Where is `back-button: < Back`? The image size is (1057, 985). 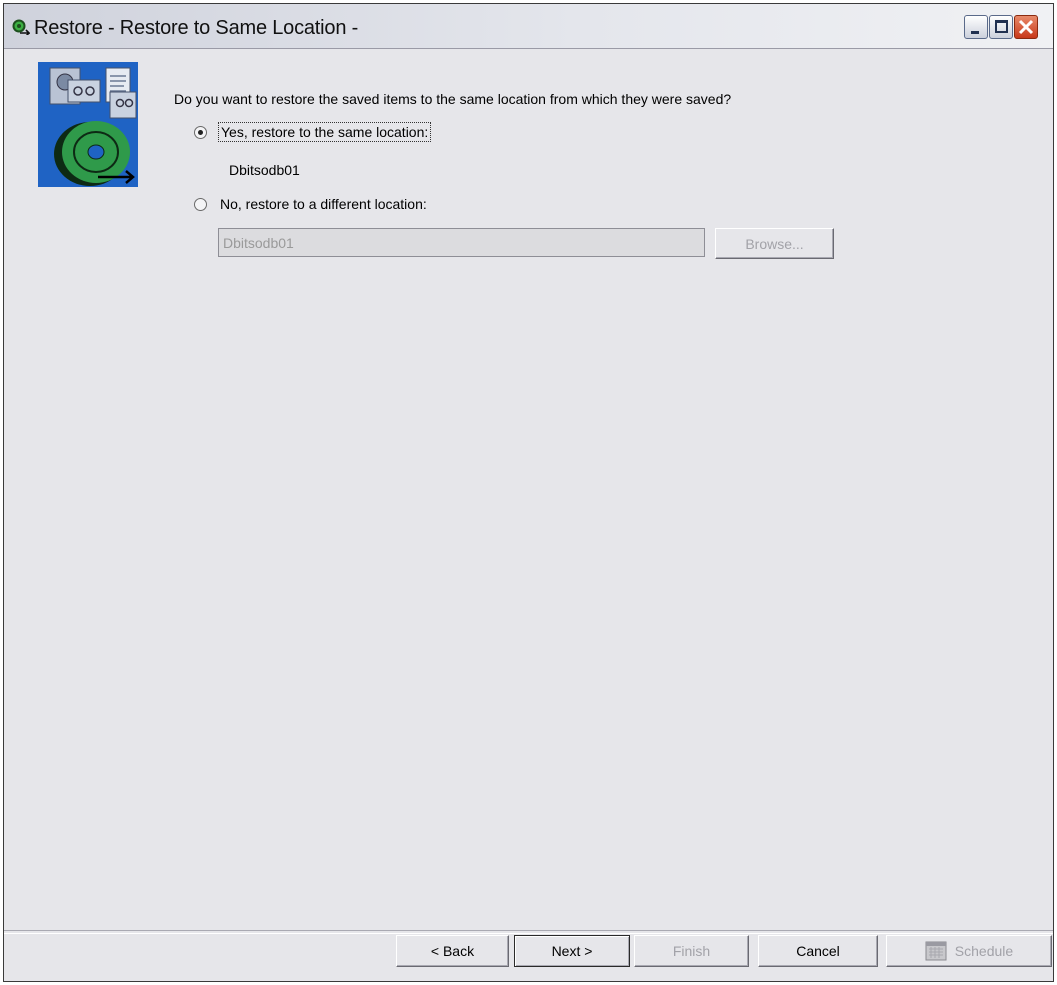
back-button: < Back is located at coordinates (452, 951).